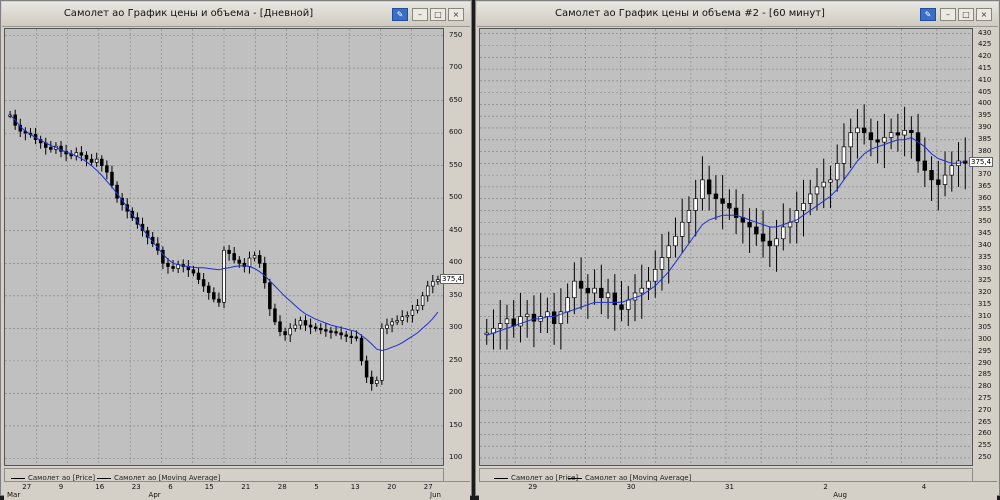 The width and height of the screenshot is (1000, 500). I want to click on x-tick-label: 5, so click(316, 487).